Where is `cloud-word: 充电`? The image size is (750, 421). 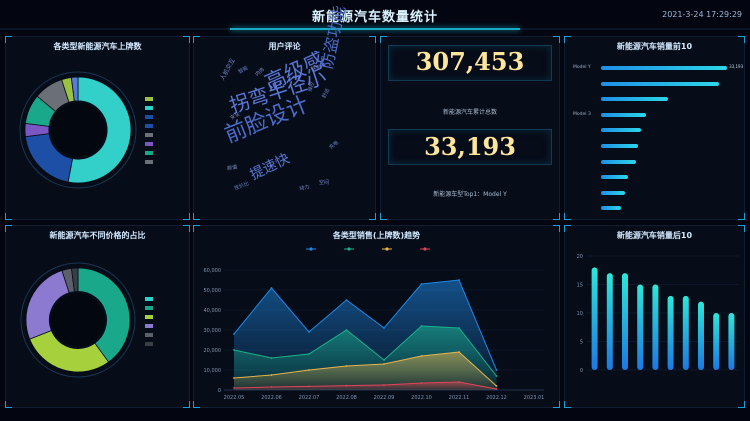
cloud-word: 充电 is located at coordinates (334, 145).